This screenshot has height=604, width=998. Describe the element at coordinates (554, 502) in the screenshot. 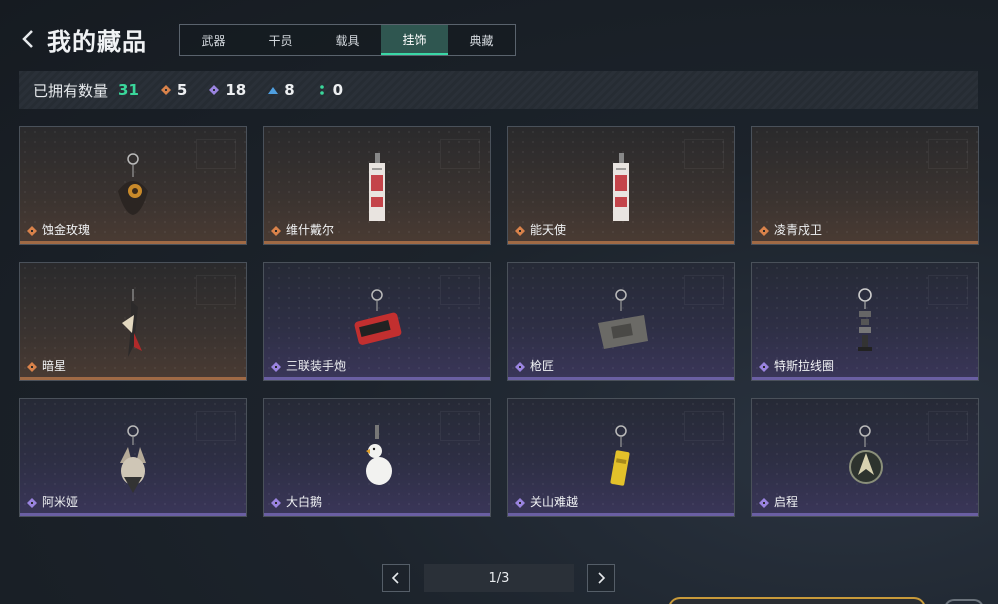

I see `charm-name: 关山难越` at that location.